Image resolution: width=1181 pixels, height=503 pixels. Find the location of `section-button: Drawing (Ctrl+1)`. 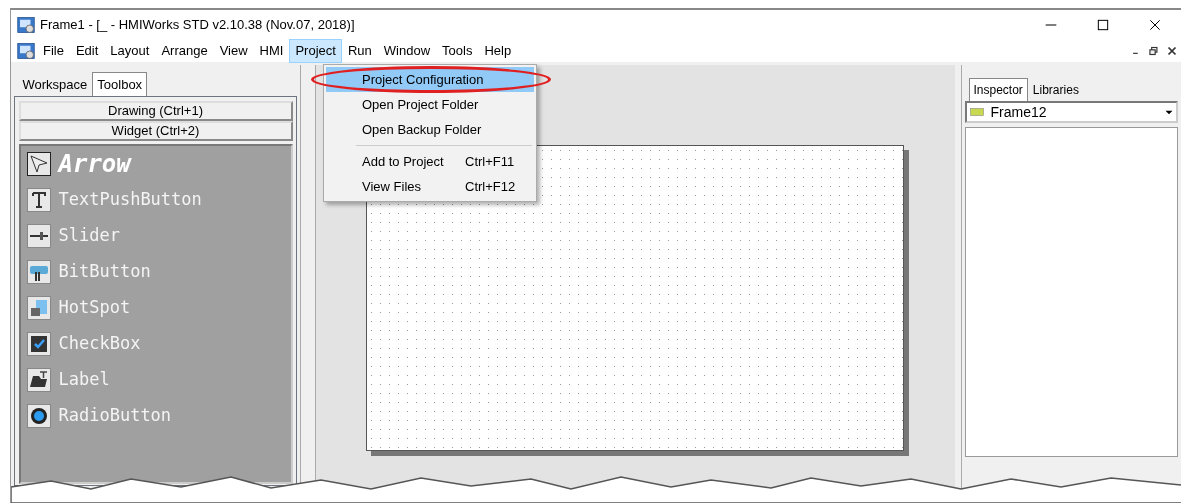

section-button: Drawing (Ctrl+1) is located at coordinates (155, 110).